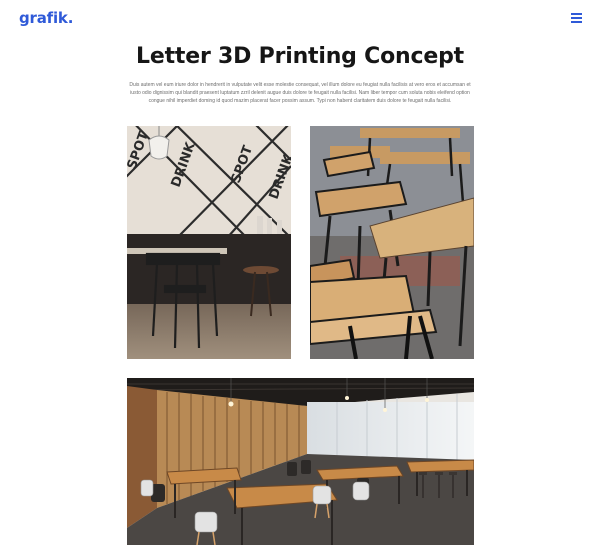 This screenshot has width=600, height=545. I want to click on hamburger-menu-icon, so click(576, 18).